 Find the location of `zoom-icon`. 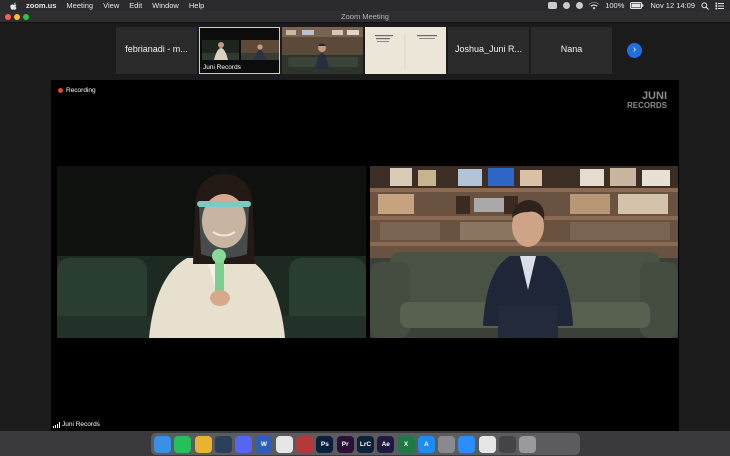

zoom-icon is located at coordinates (467, 444).